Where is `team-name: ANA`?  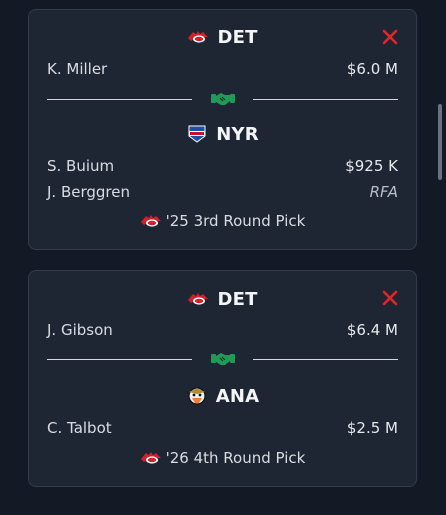
team-name: ANA is located at coordinates (237, 396).